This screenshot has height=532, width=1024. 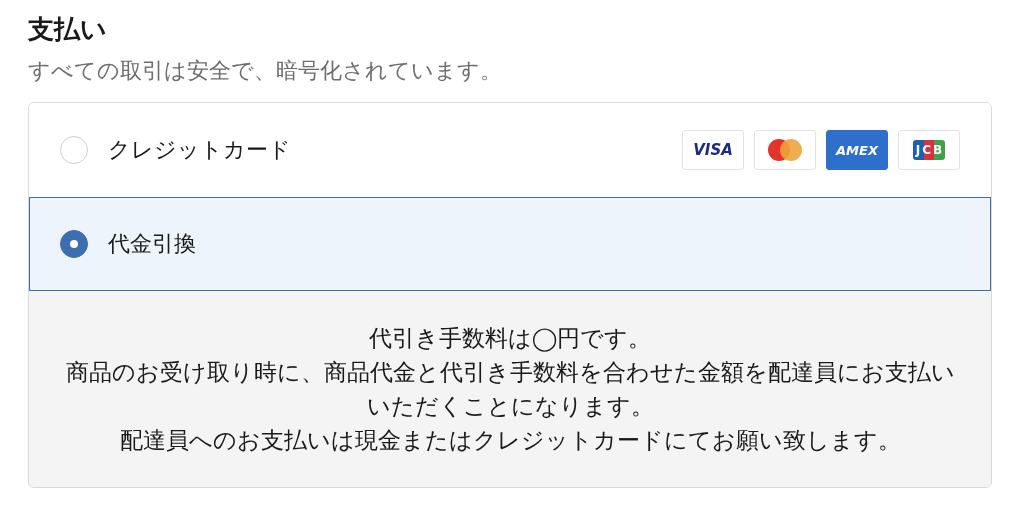 What do you see at coordinates (713, 150) in the screenshot?
I see `card-logo: VISA` at bounding box center [713, 150].